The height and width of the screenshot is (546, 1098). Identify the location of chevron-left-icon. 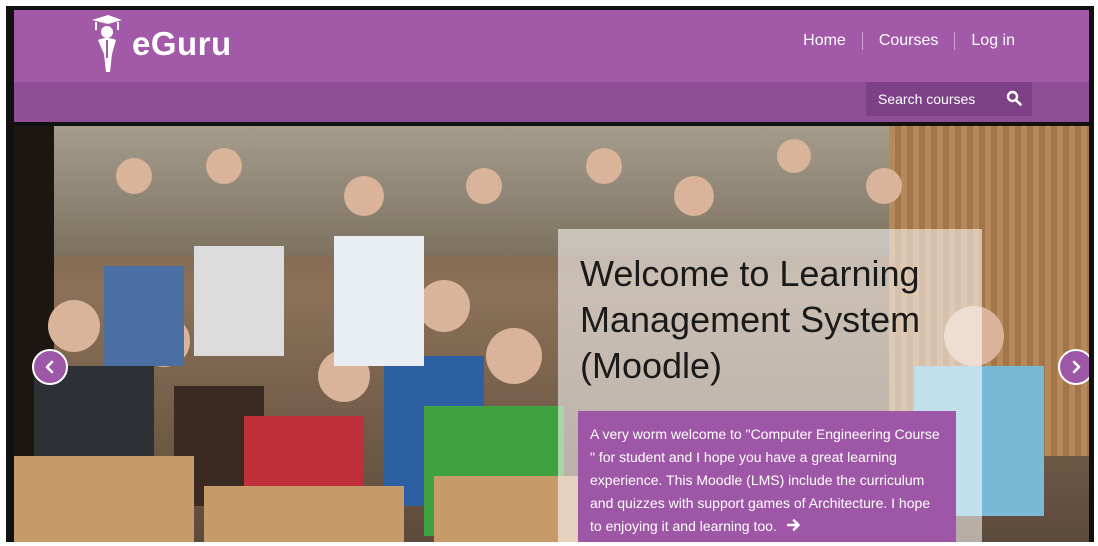
(49, 367).